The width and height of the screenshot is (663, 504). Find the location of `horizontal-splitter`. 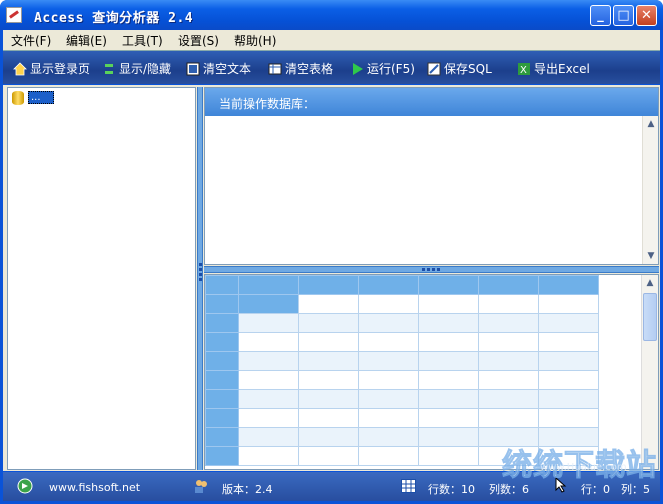

horizontal-splitter is located at coordinates (431, 269).